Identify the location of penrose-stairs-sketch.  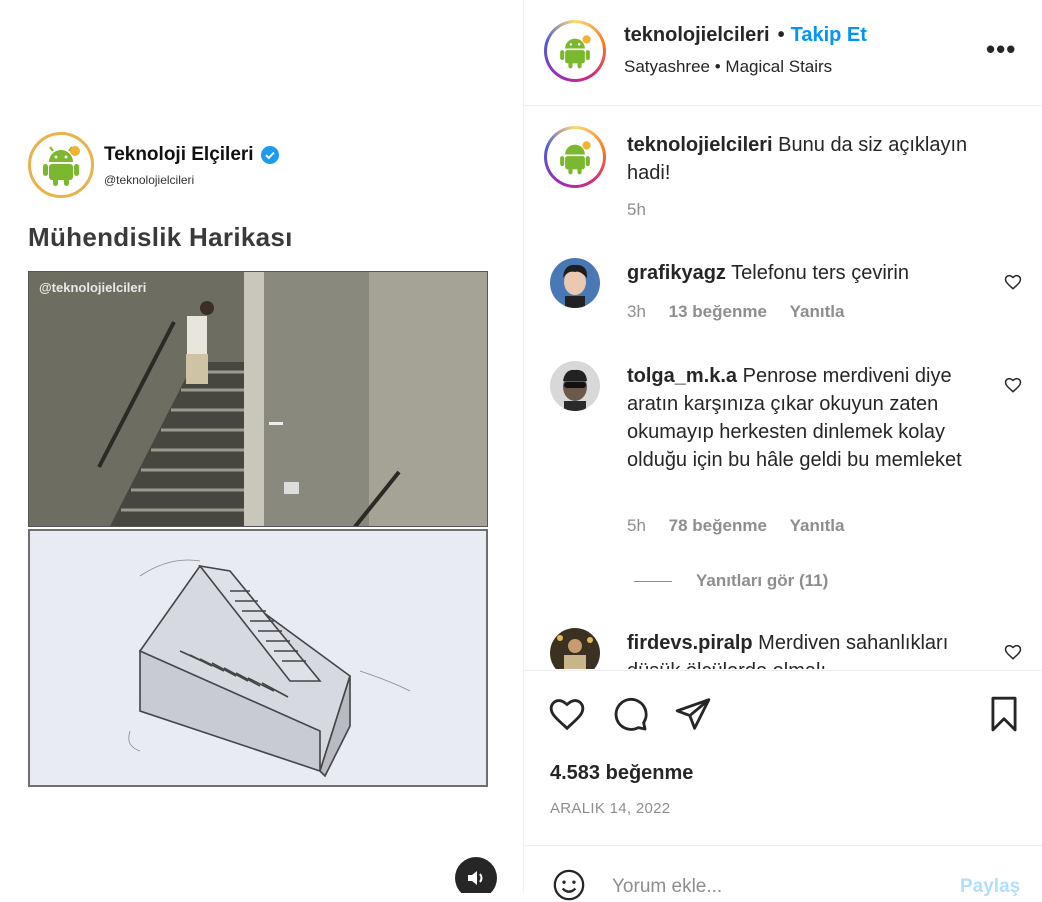
(258, 658).